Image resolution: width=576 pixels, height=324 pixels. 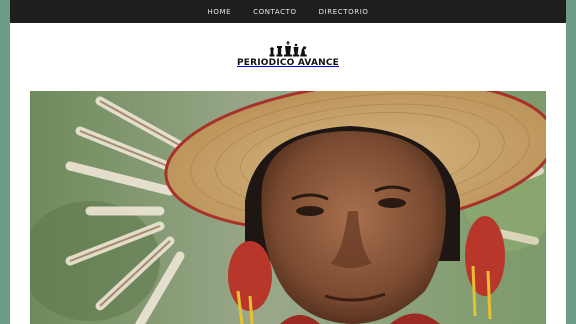 I want to click on nav-contacto-link: CONTACTO, so click(x=275, y=12).